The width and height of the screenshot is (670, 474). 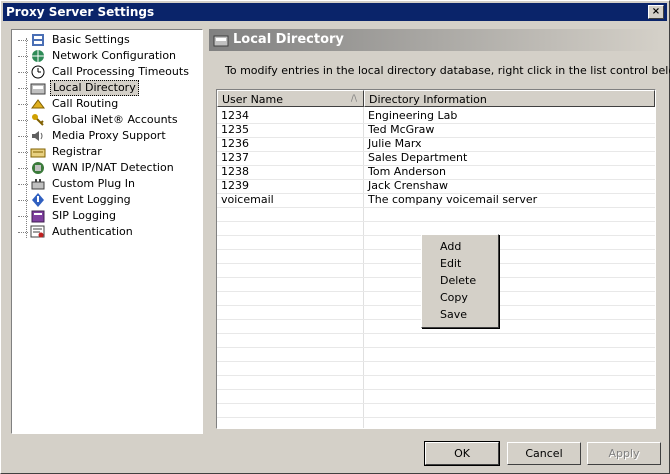 What do you see at coordinates (353, 99) in the screenshot?
I see `sort-ascending-icon: /\` at bounding box center [353, 99].